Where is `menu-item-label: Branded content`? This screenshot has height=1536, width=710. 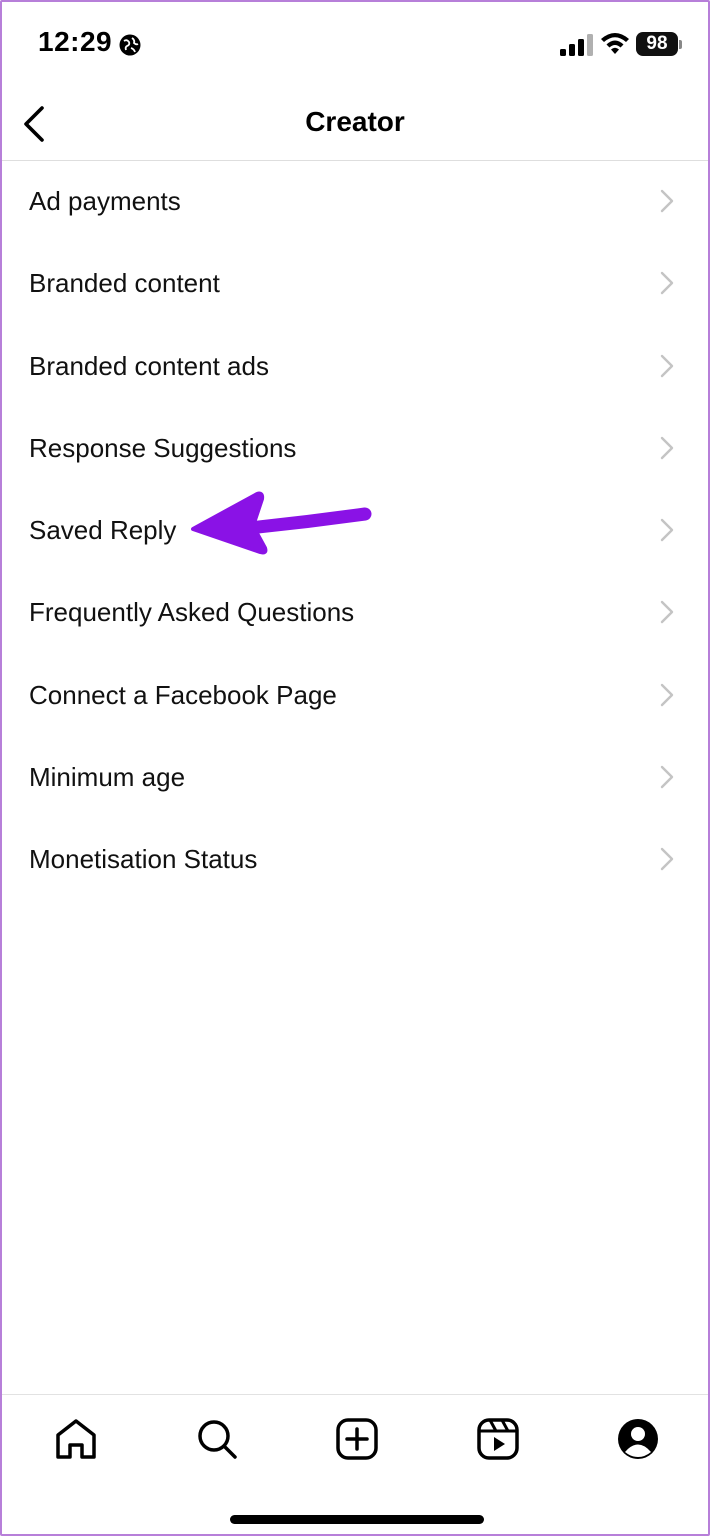 menu-item-label: Branded content is located at coordinates (124, 283).